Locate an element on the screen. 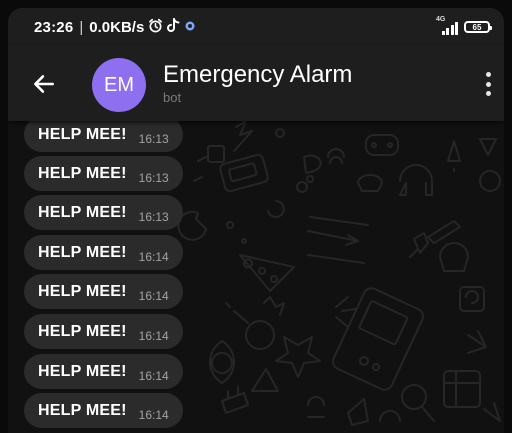 Image resolution: width=512 pixels, height=433 pixels. chat-subtitle: bot is located at coordinates (172, 97).